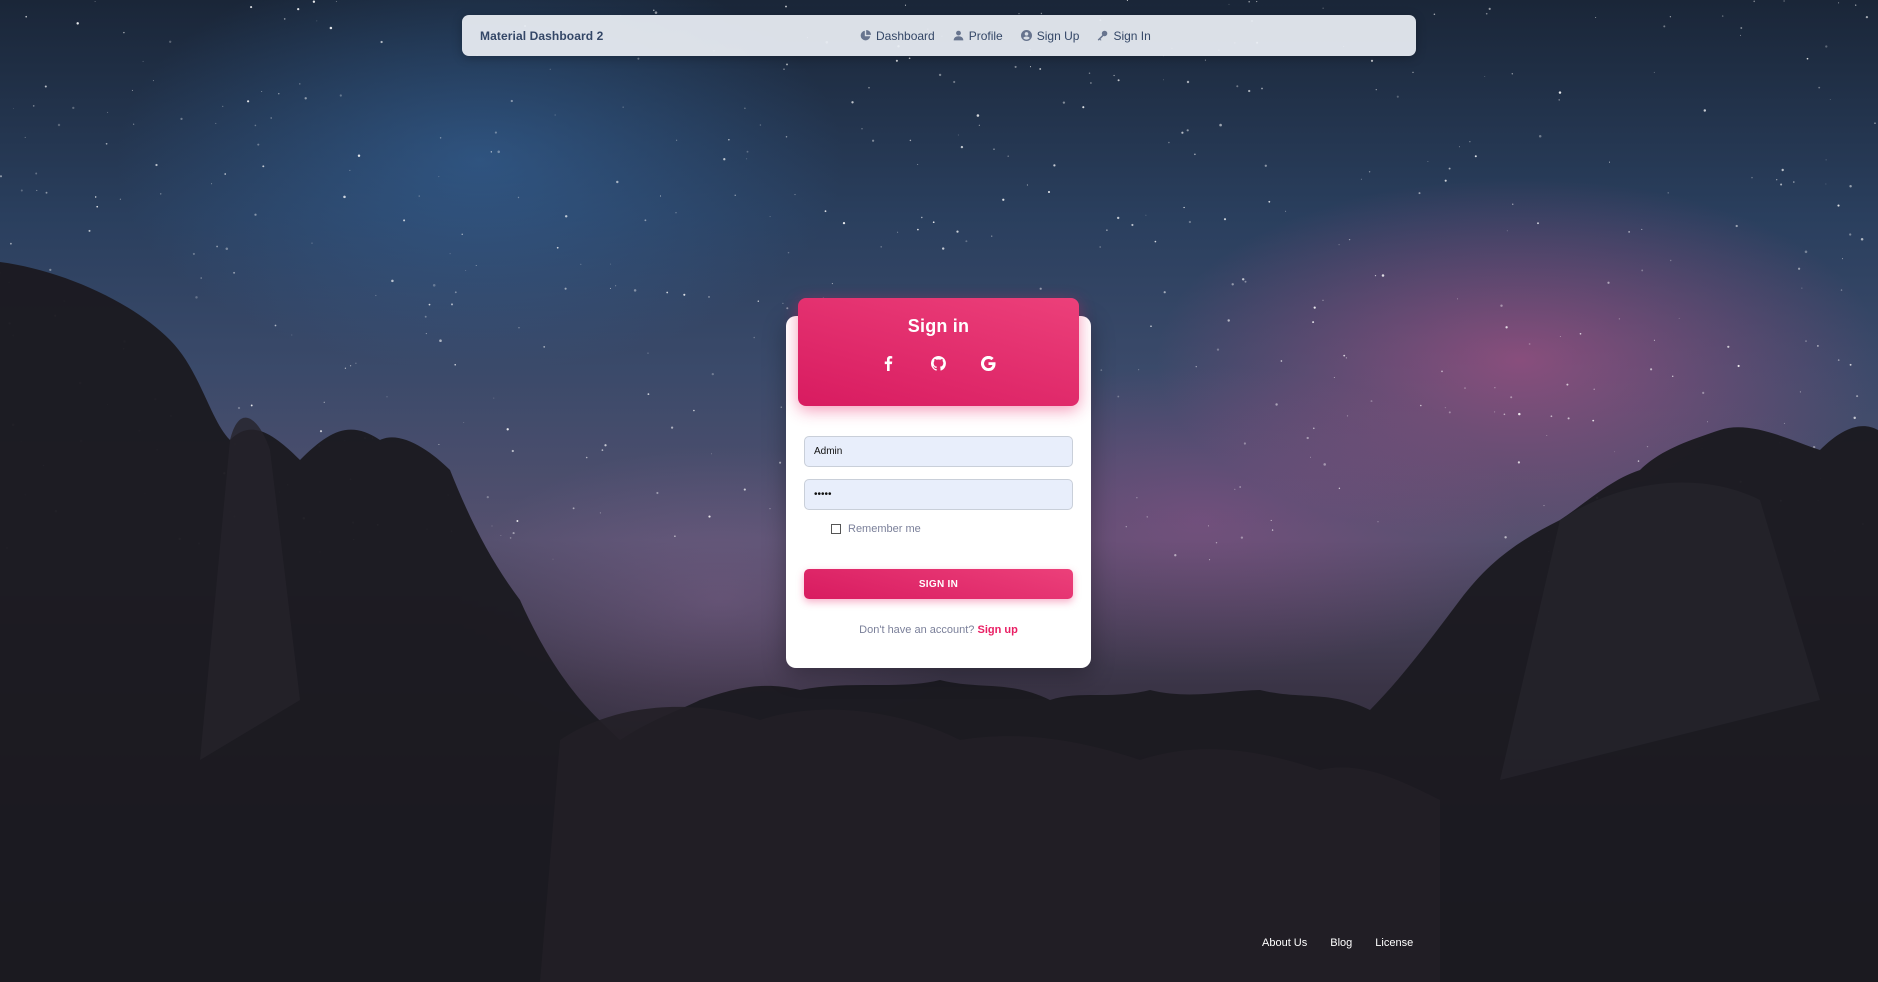 Image resolution: width=1878 pixels, height=982 pixels. Describe the element at coordinates (1132, 35) in the screenshot. I see `nav-signin-label: Sign In` at that location.